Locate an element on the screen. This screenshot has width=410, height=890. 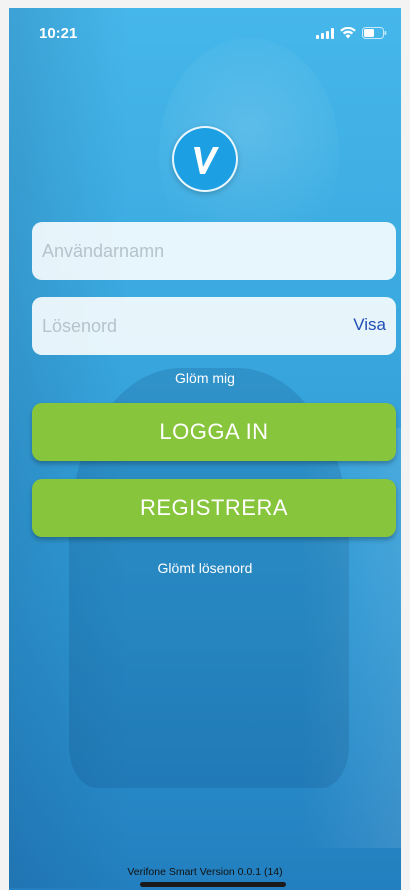
show-password-toggle: Visa is located at coordinates (369, 325).